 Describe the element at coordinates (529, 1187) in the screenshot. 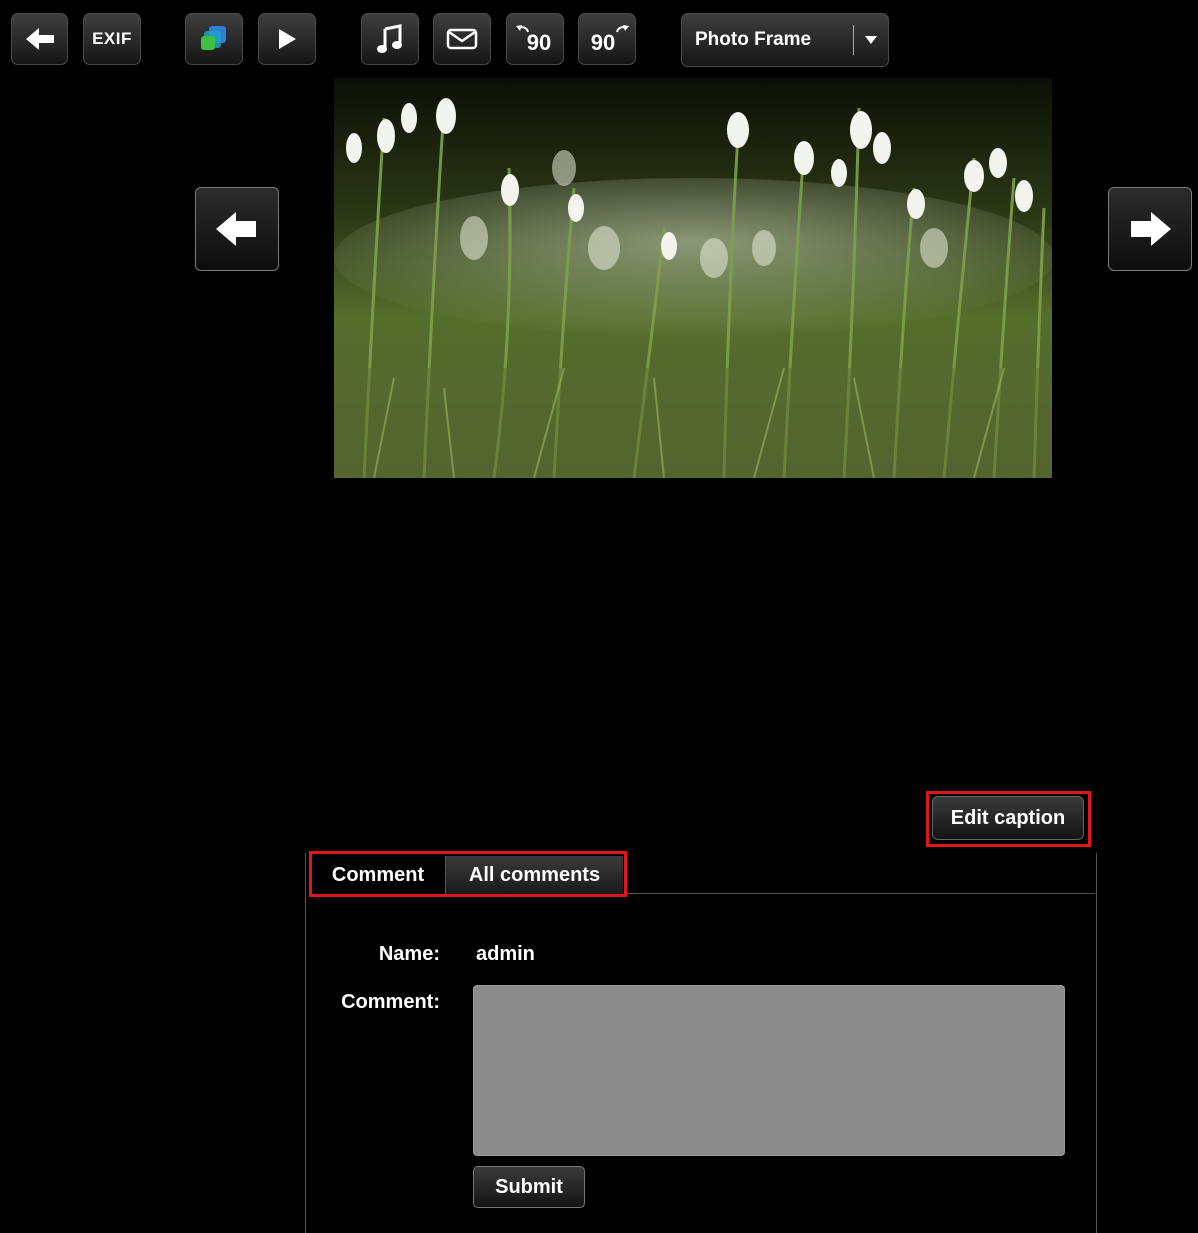

I see `submit-button: Submit` at that location.